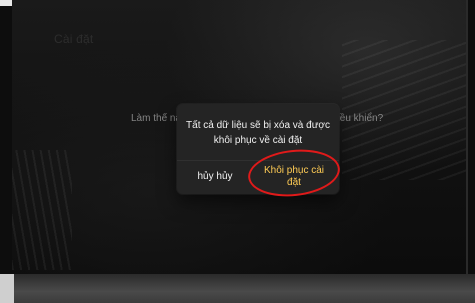  Describe the element at coordinates (6, 3) in the screenshot. I see `photo-corner` at that location.